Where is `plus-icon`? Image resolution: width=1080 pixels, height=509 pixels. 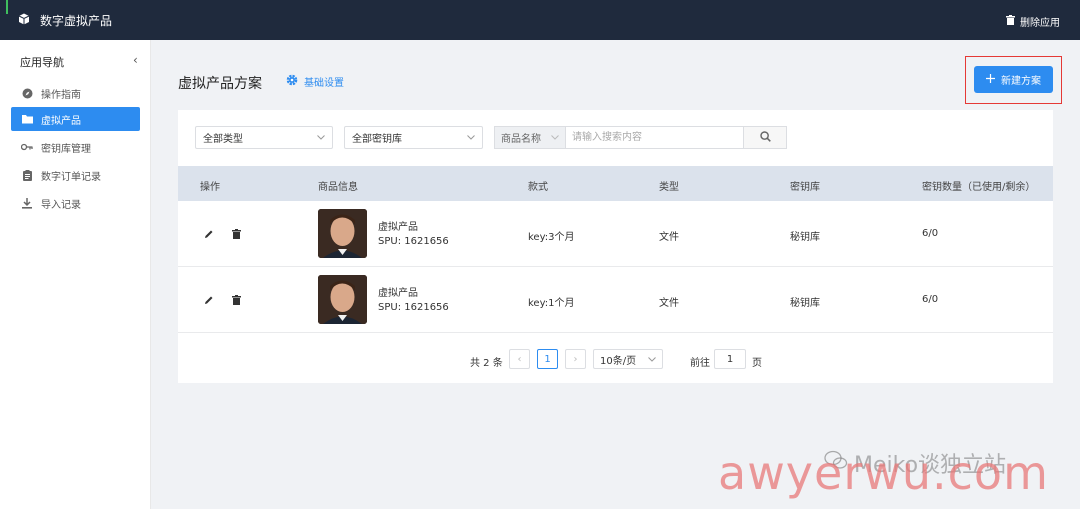
plus-icon is located at coordinates (990, 79).